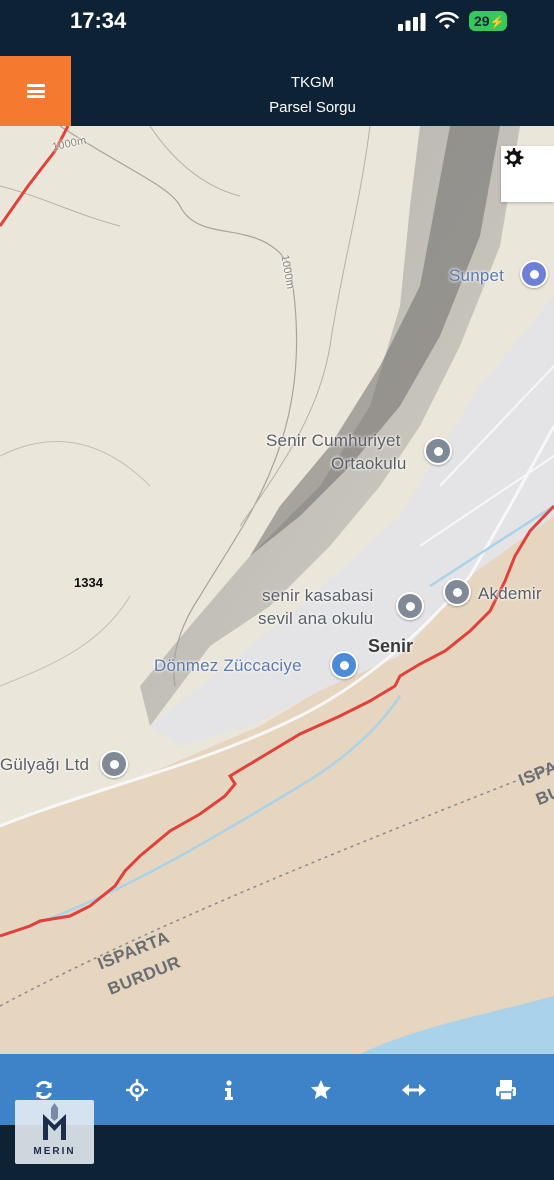 This screenshot has width=554, height=1180. What do you see at coordinates (277, 91) in the screenshot?
I see `app-header: TKGM Parsel Sorgu` at bounding box center [277, 91].